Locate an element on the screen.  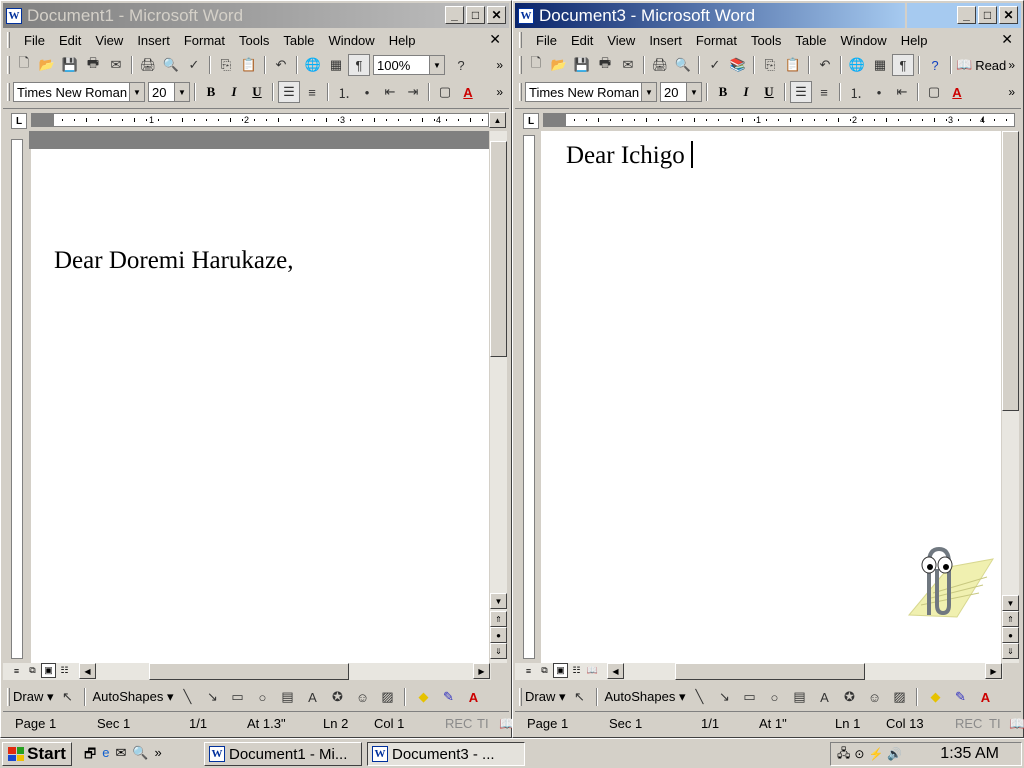
arrow-icon: ↘ is located at coordinates (212, 697).